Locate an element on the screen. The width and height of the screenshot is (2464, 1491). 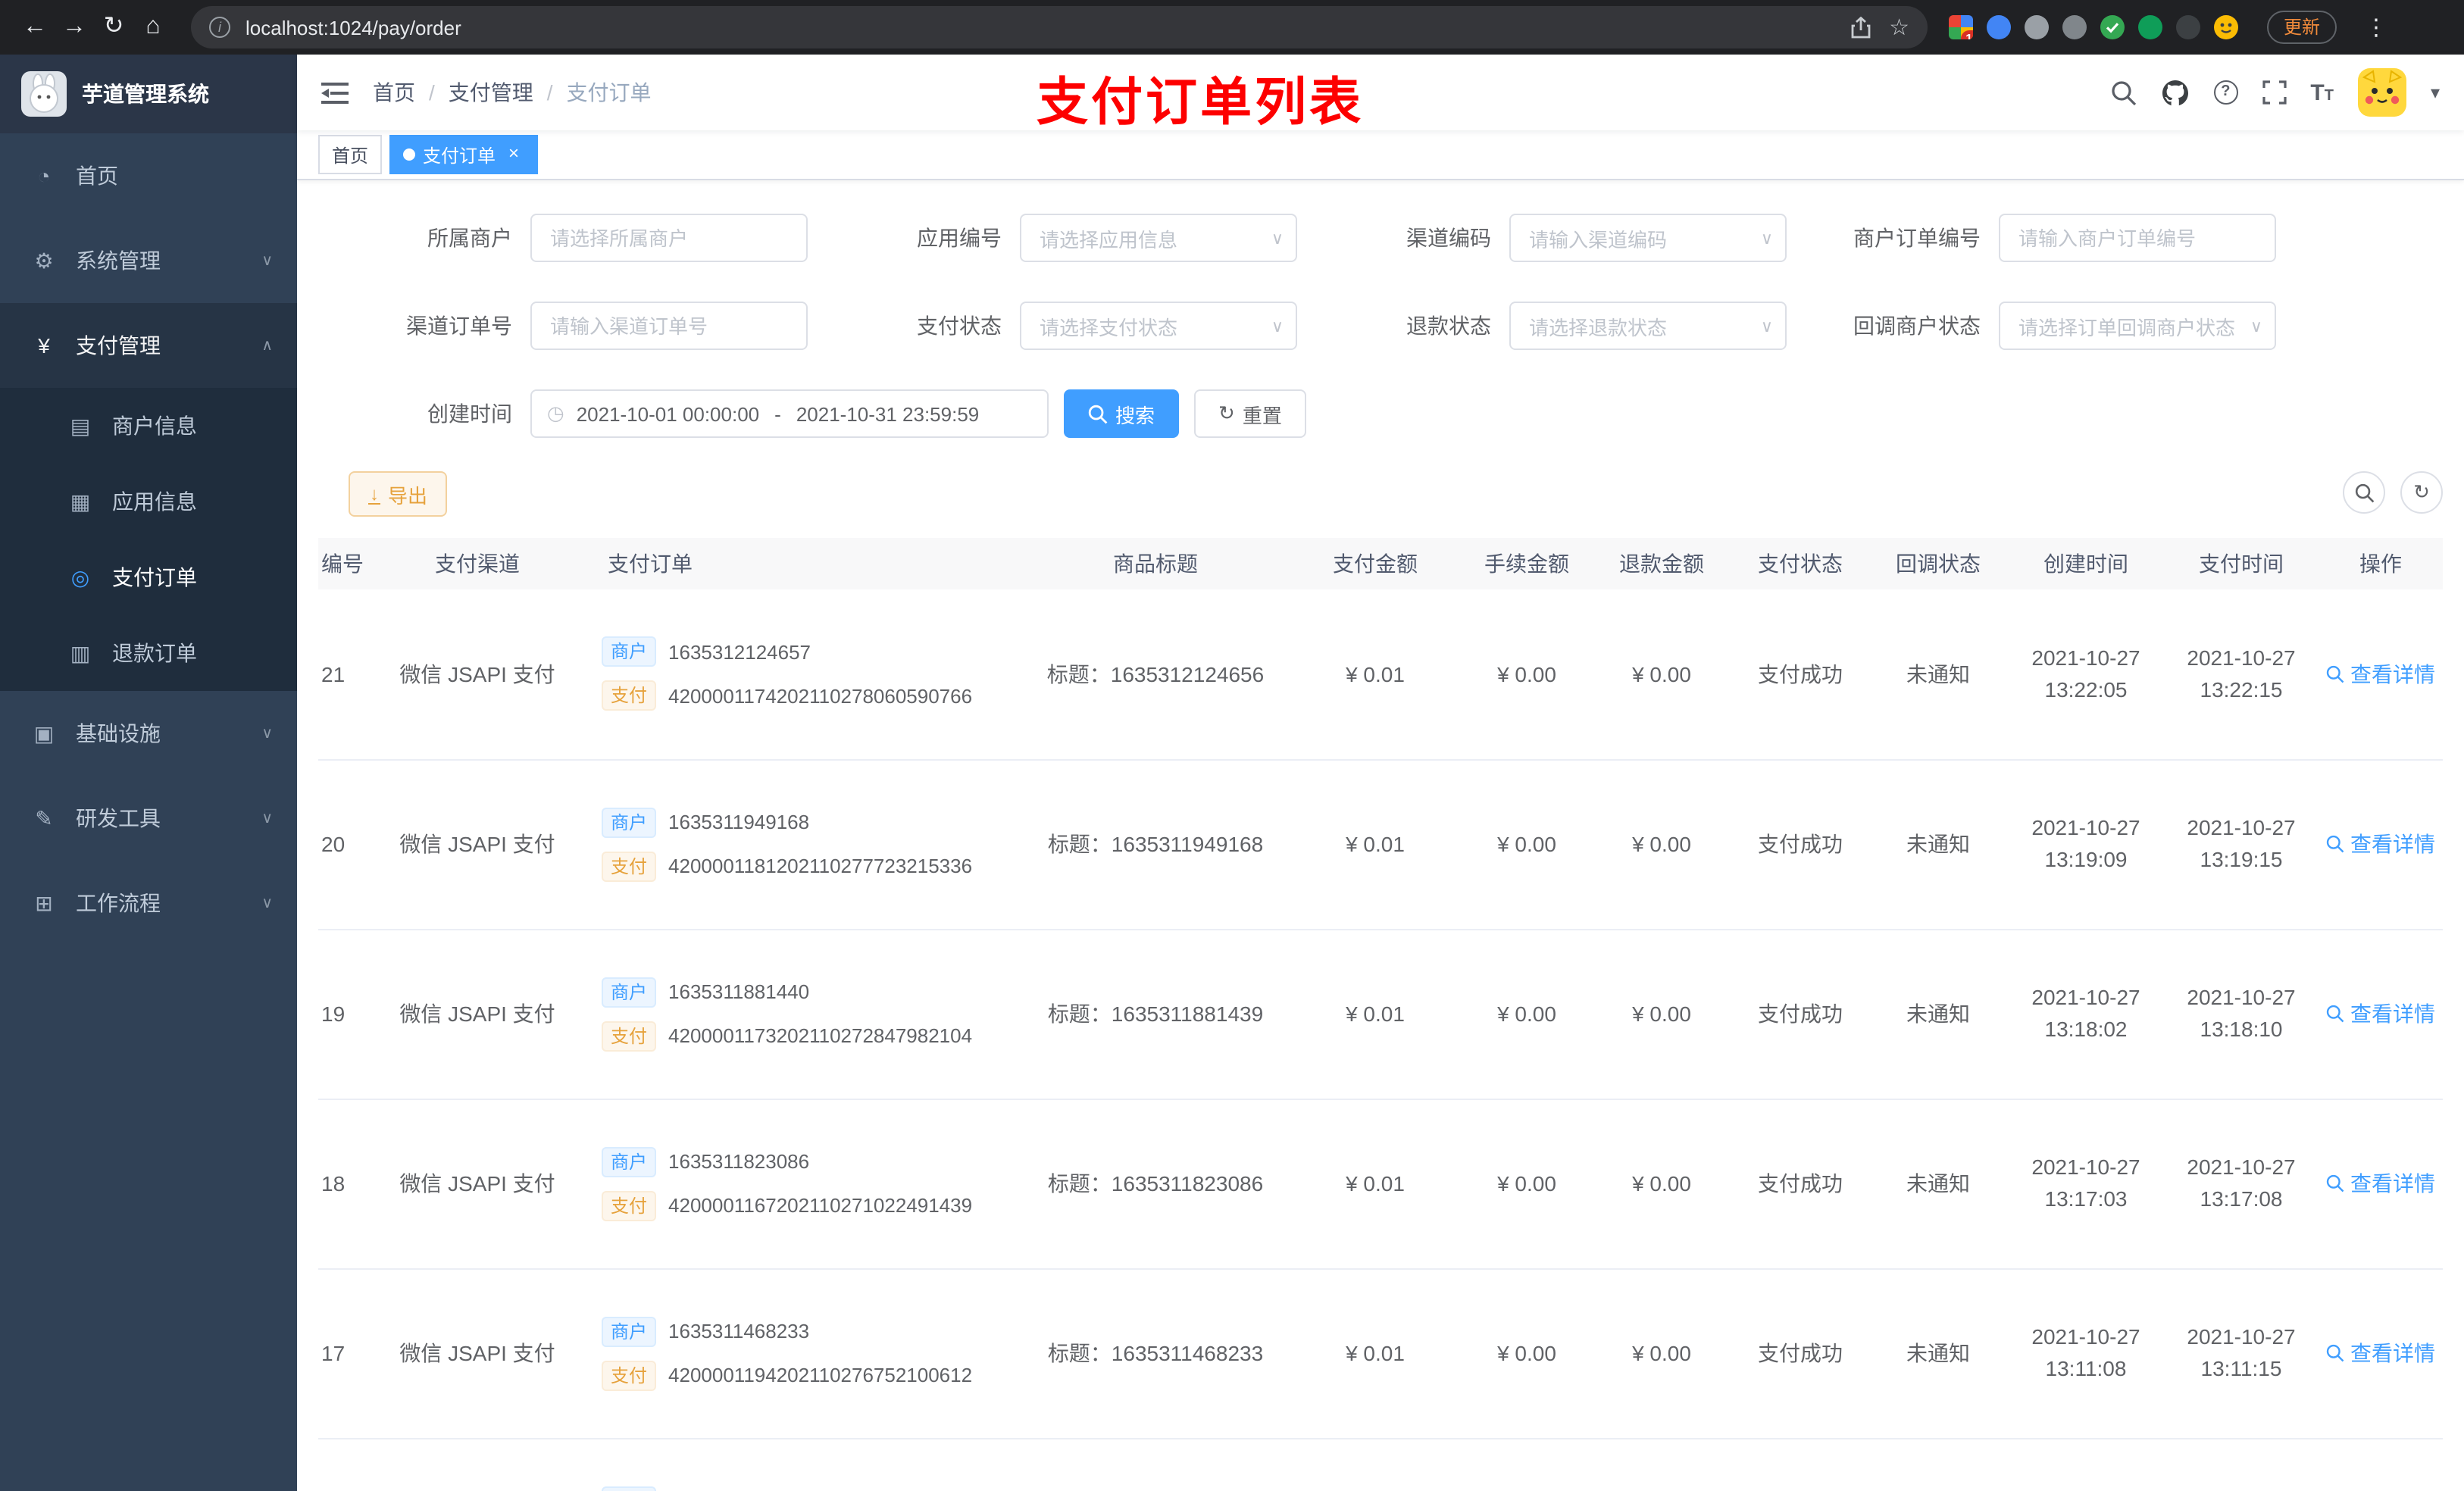
export-button: ↓ 导出 is located at coordinates (398, 494).